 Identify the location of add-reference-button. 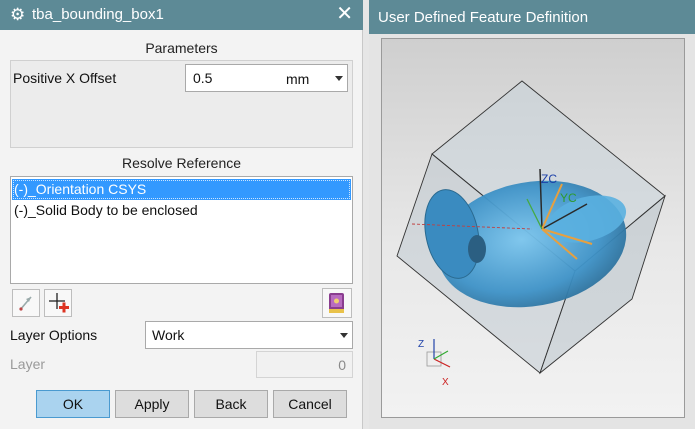
(58, 303).